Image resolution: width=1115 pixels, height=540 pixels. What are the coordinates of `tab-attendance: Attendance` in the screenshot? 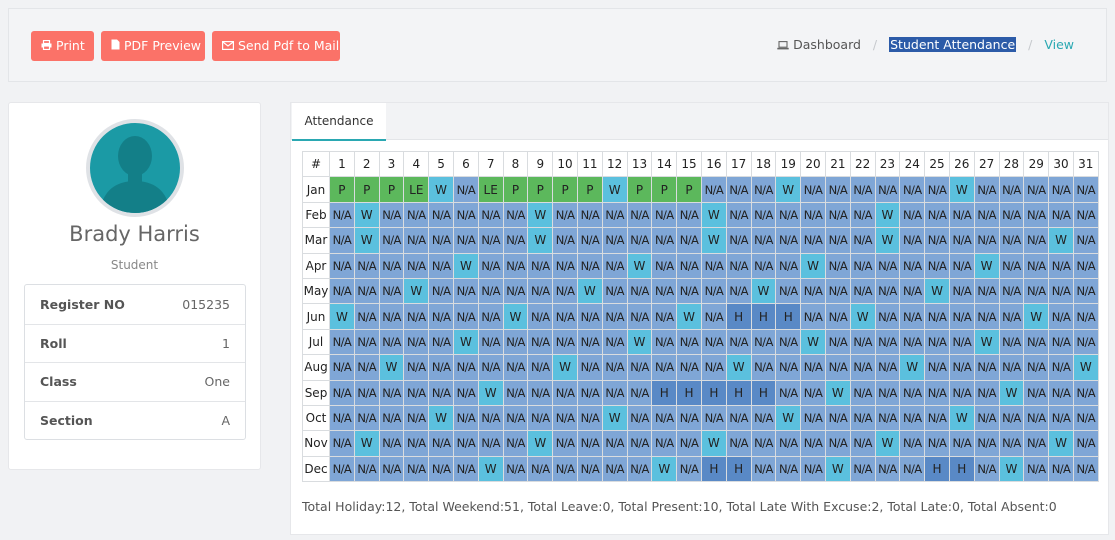 It's located at (339, 122).